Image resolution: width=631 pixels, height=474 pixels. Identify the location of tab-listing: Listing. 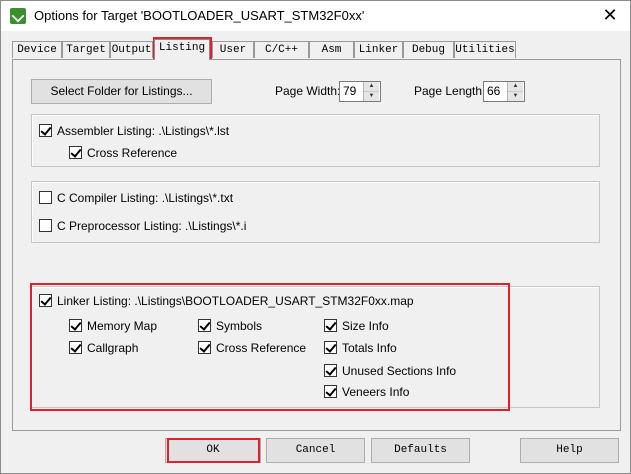
(182, 49).